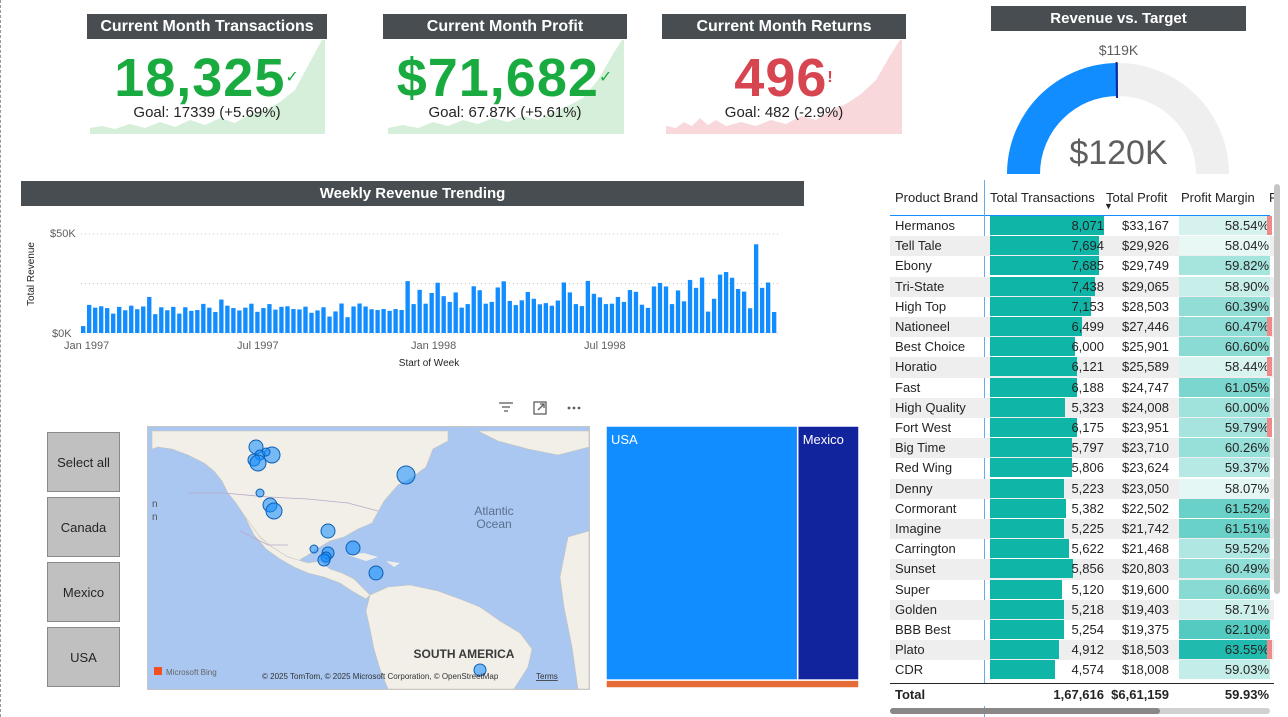  Describe the element at coordinates (1082, 407) in the screenshot. I see `table-row: High Quality 5,323 $24,008 60.00%` at that location.